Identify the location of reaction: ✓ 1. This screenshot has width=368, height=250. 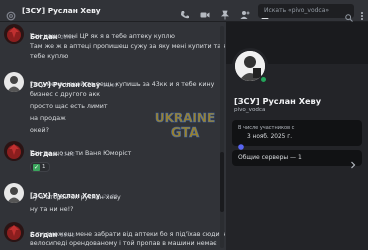
(40, 167).